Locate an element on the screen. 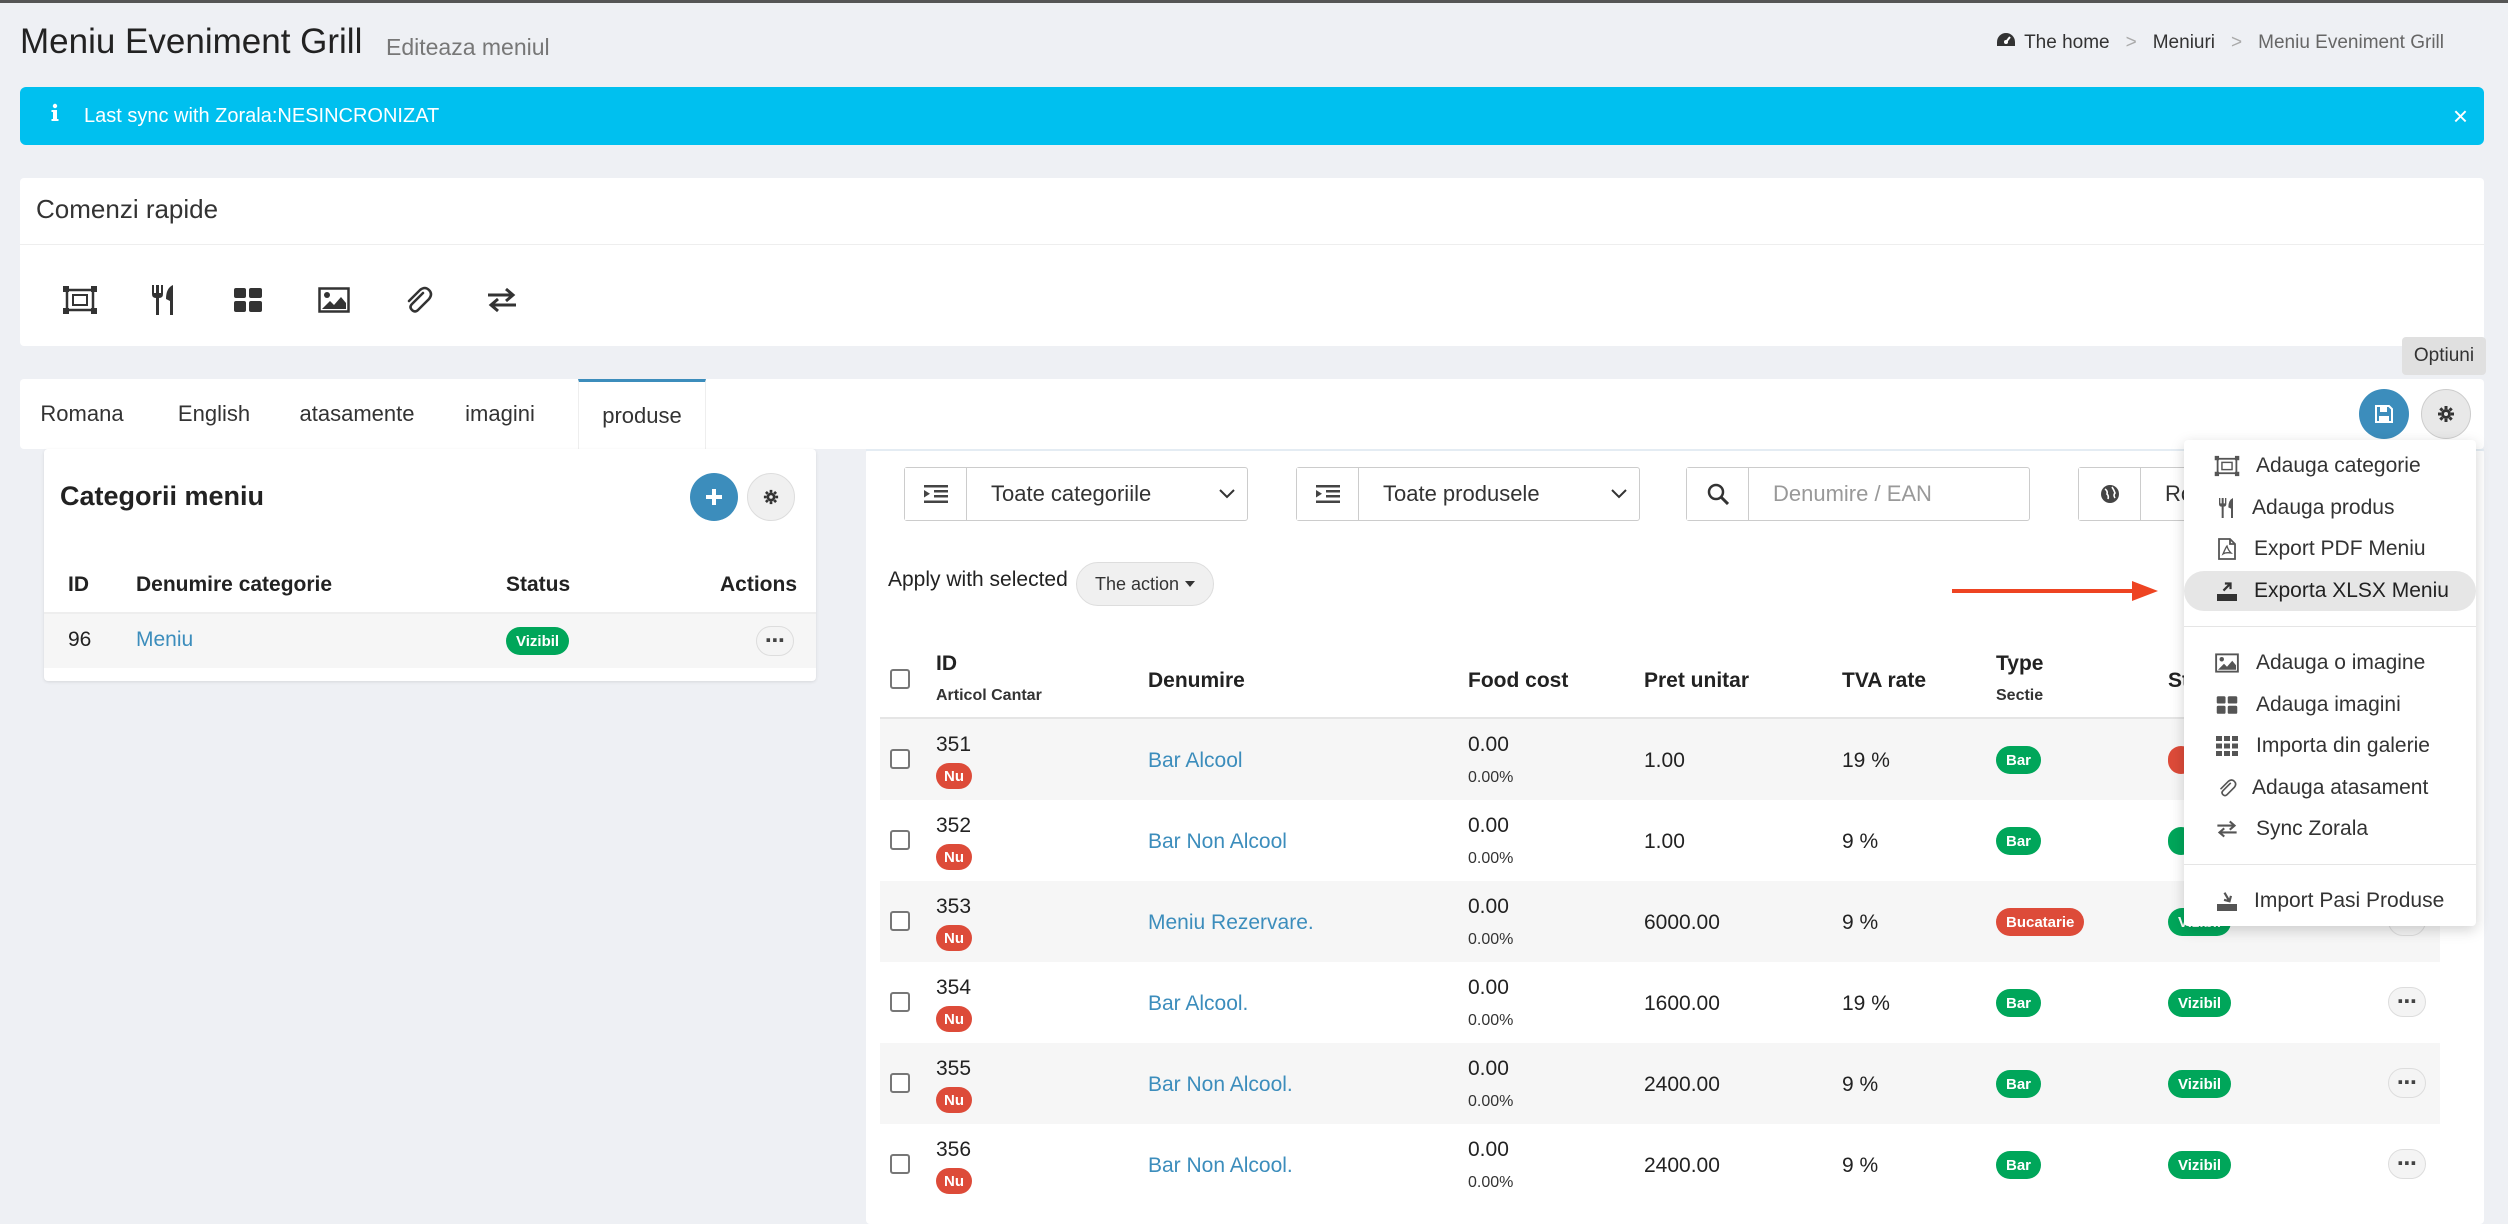 This screenshot has height=1224, width=2508. grid-icon is located at coordinates (248, 300).